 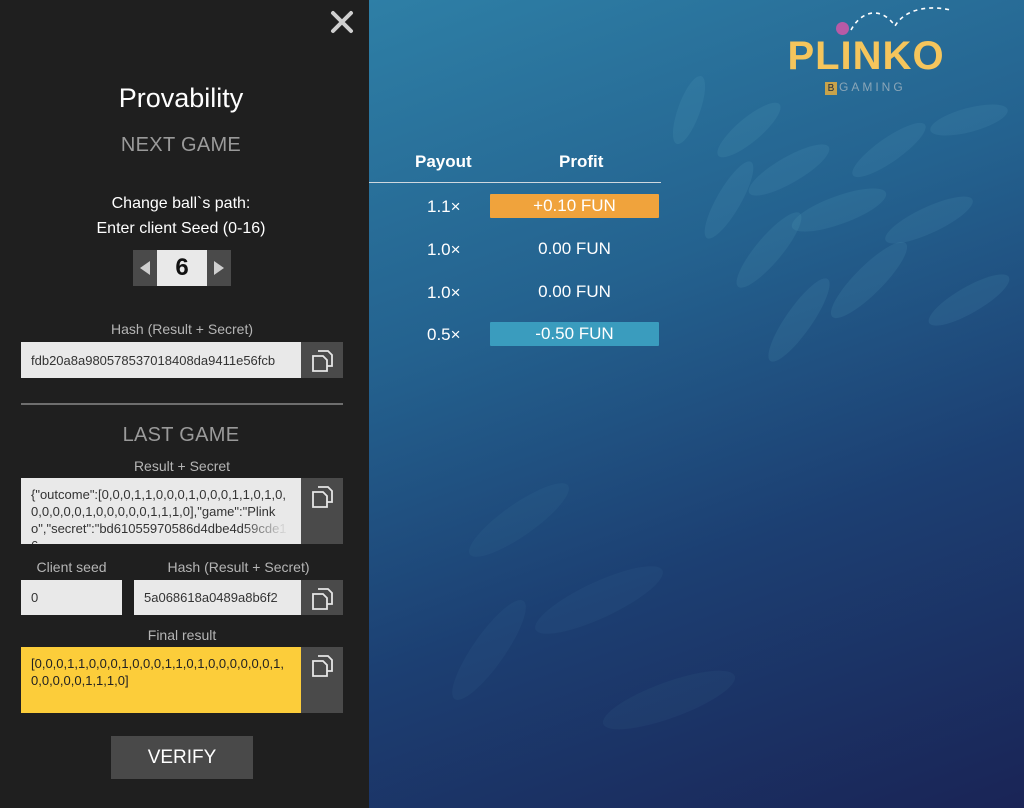 I want to click on copy-last-hash-button, so click(x=322, y=597).